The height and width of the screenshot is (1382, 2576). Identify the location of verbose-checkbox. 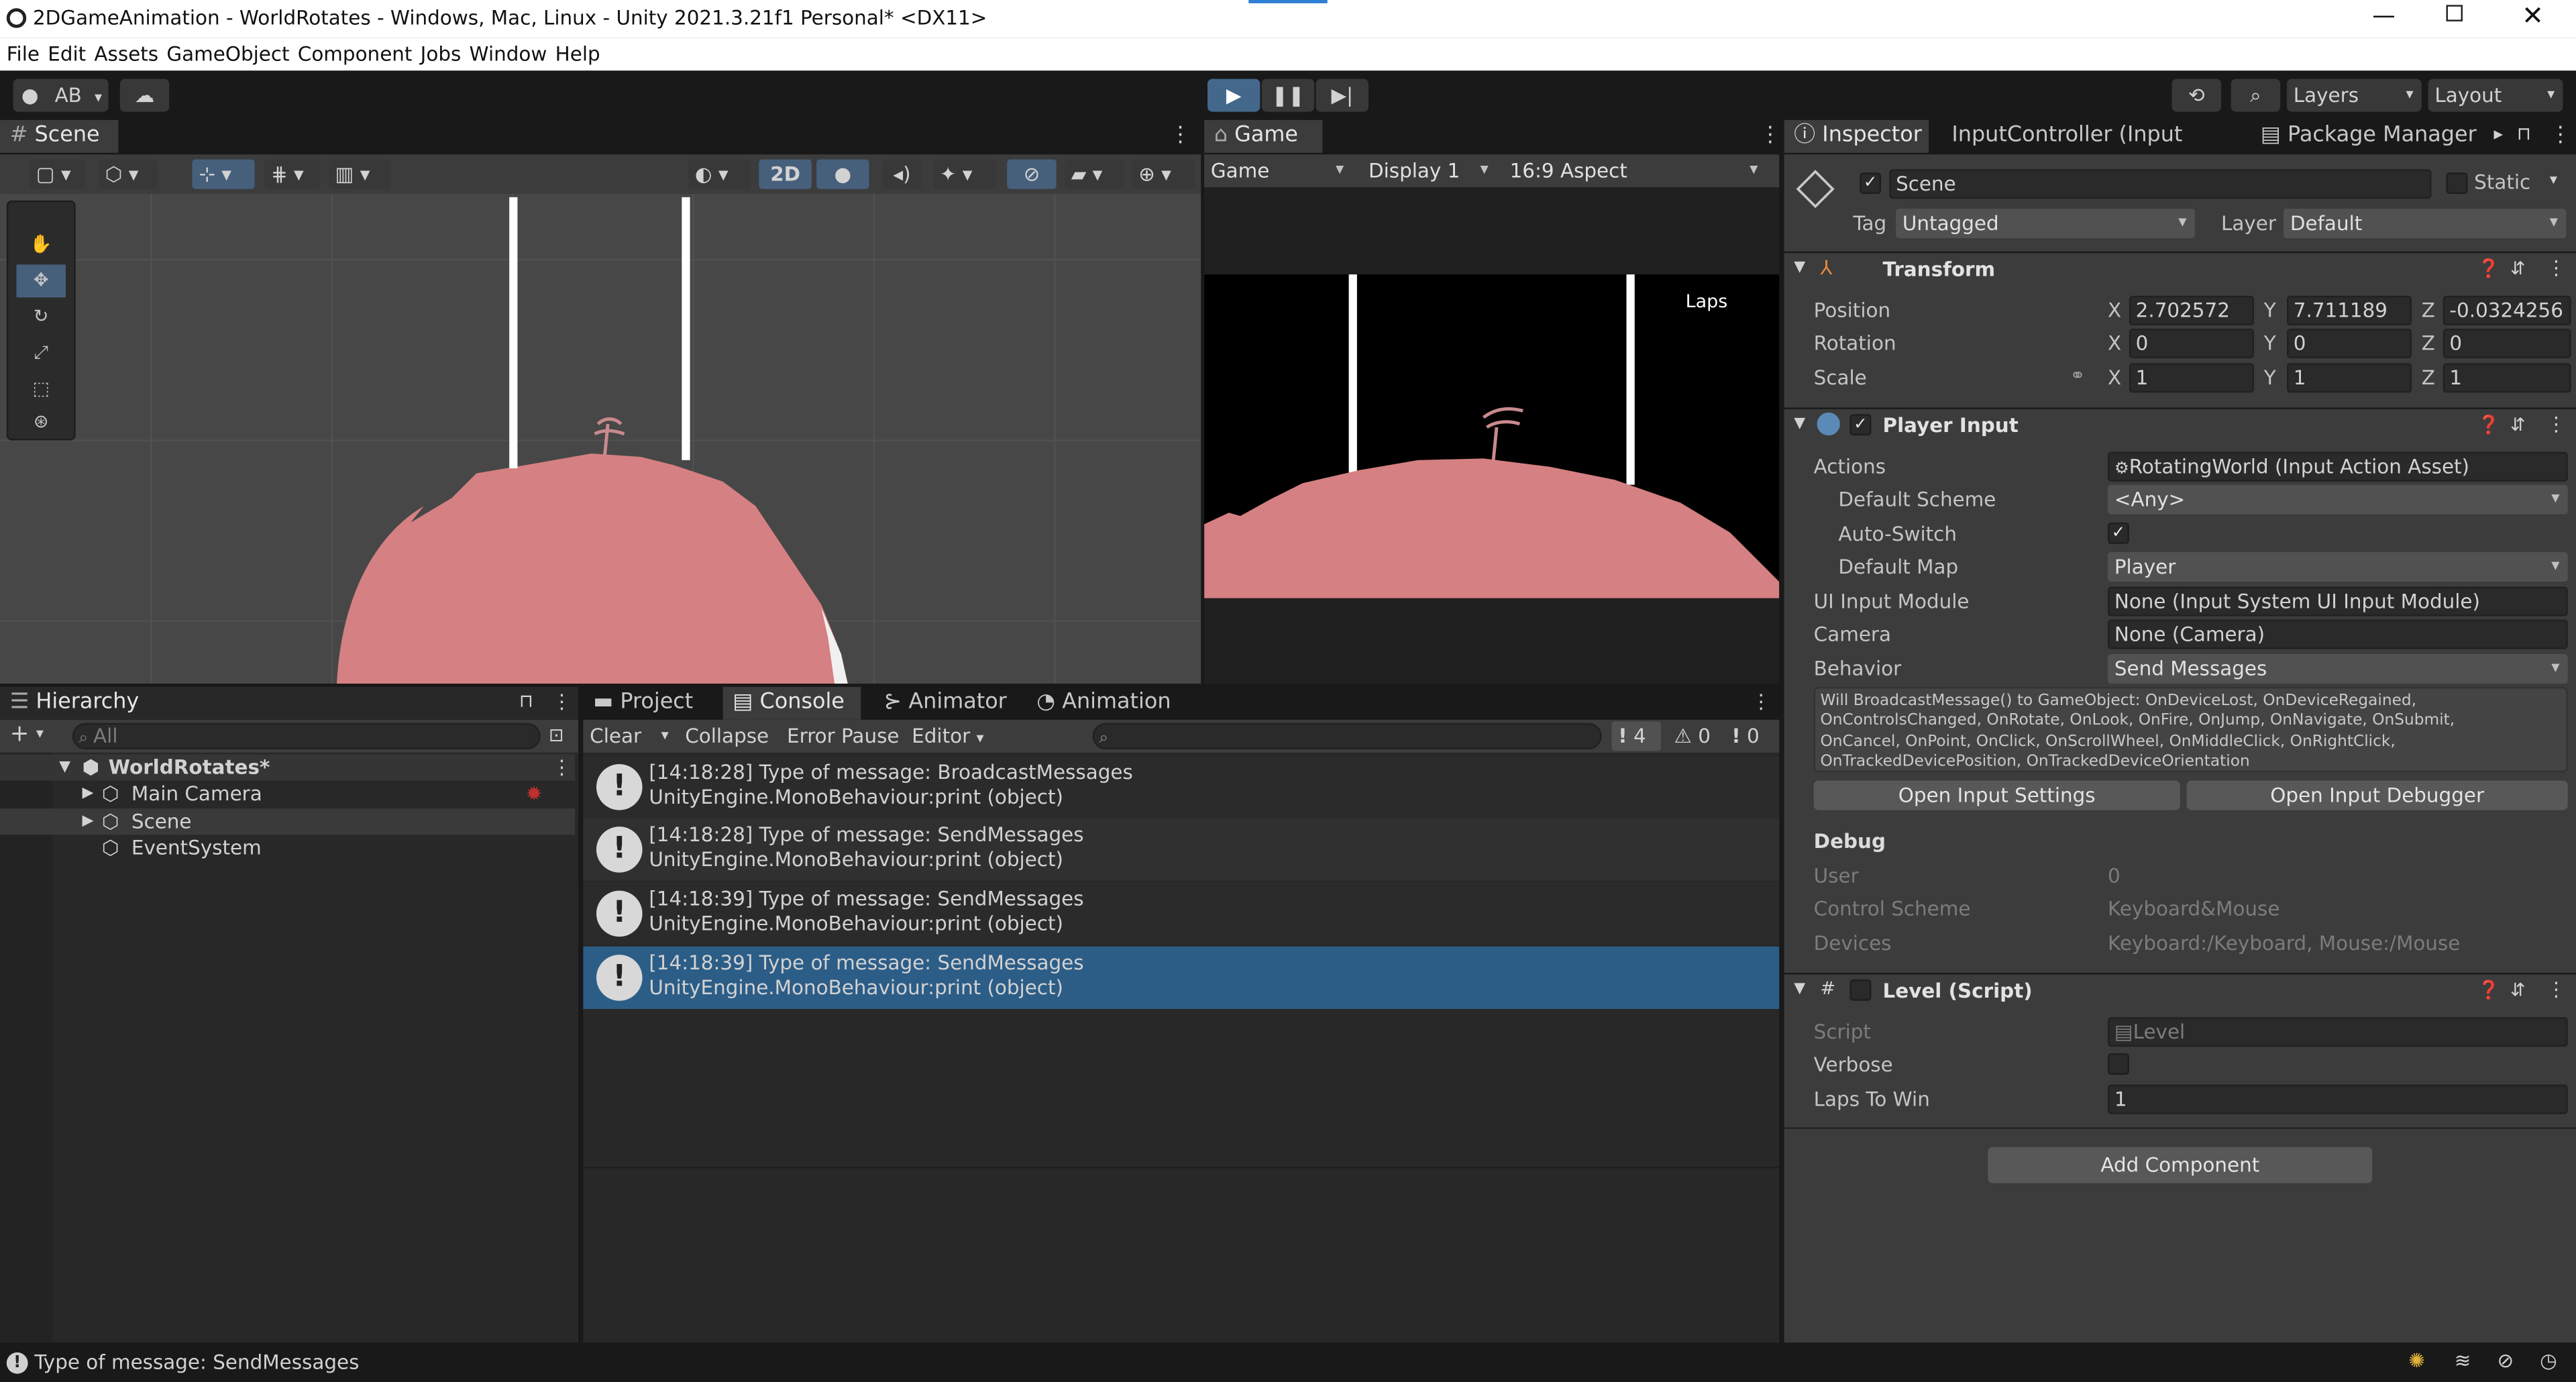
(2118, 1064).